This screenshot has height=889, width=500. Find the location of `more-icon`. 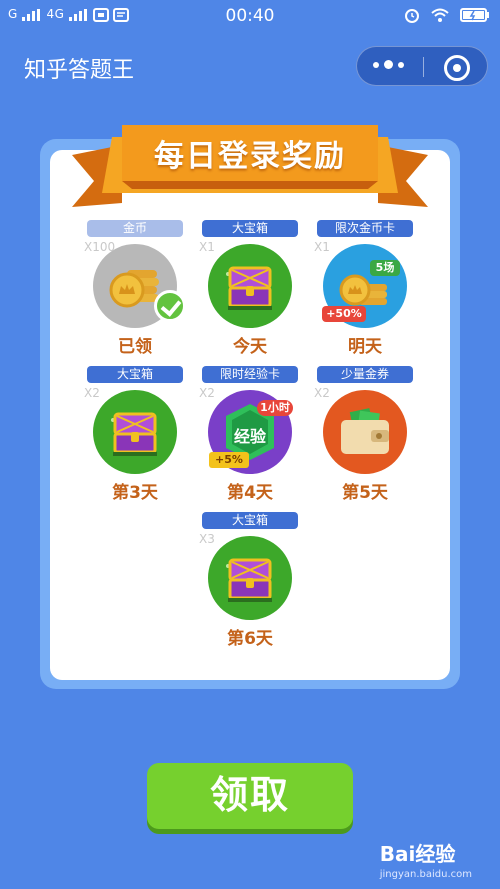

more-icon is located at coordinates (388, 64).